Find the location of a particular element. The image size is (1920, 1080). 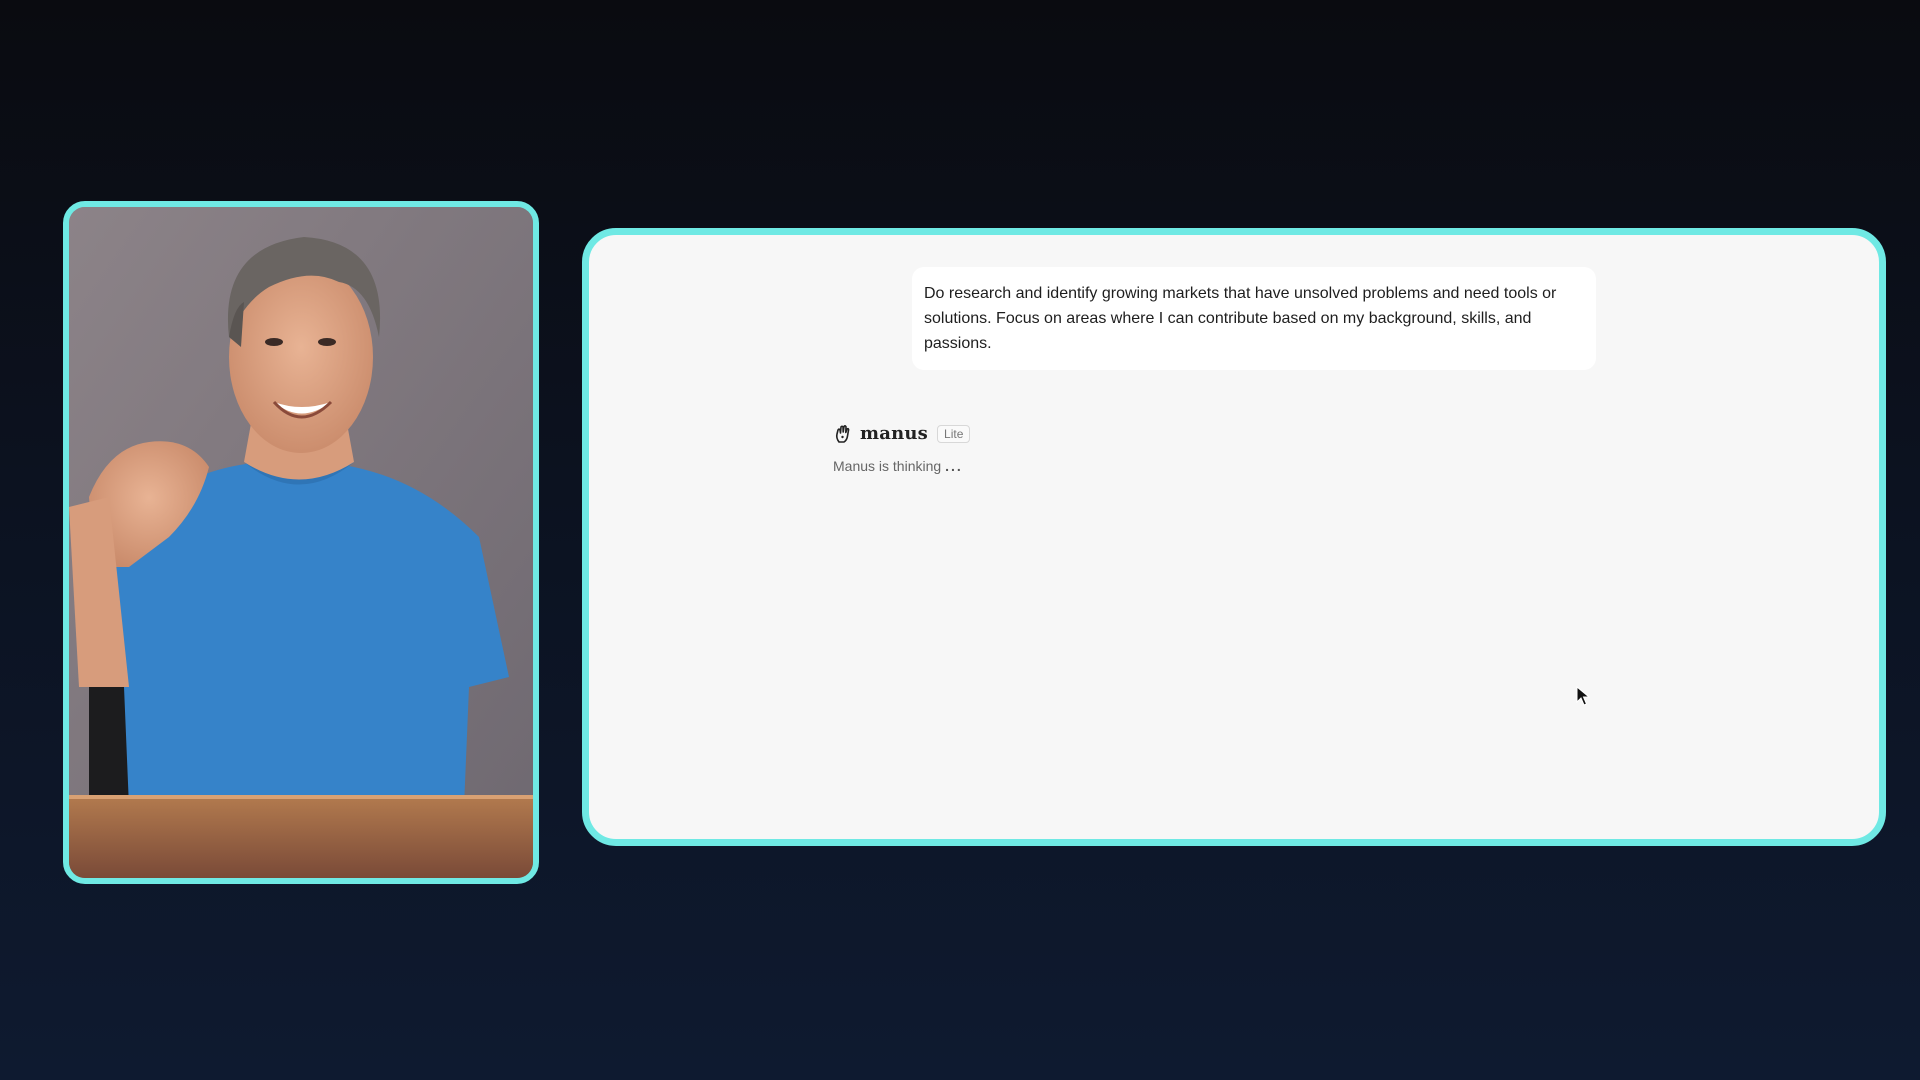

agent-name: manus is located at coordinates (894, 433).